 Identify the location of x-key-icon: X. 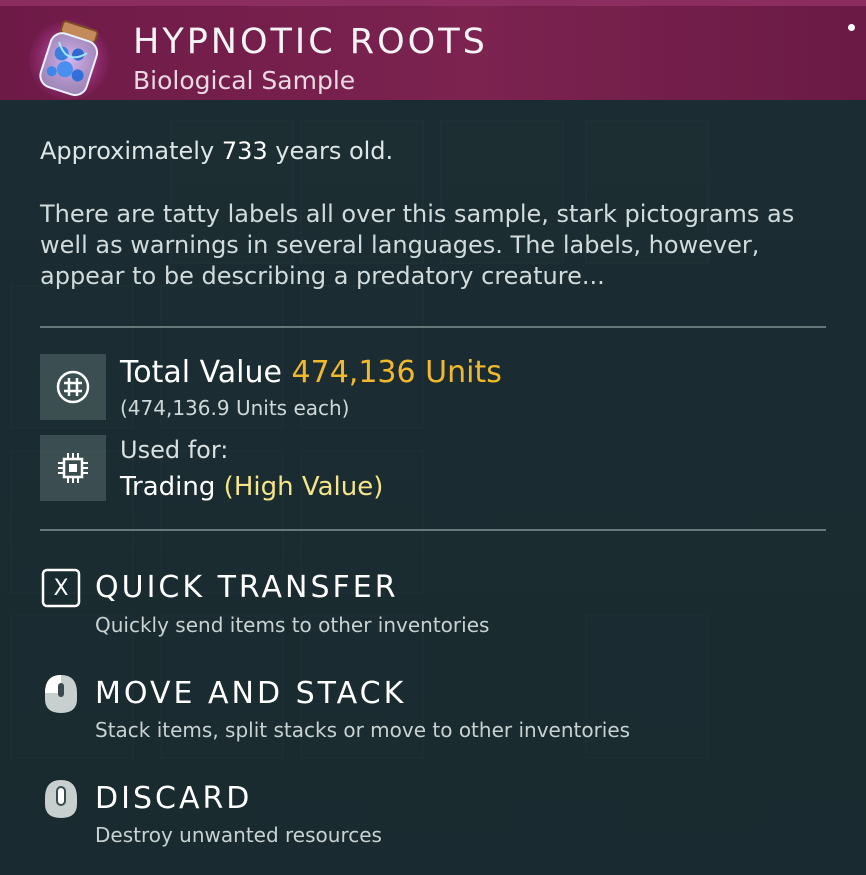
(61, 588).